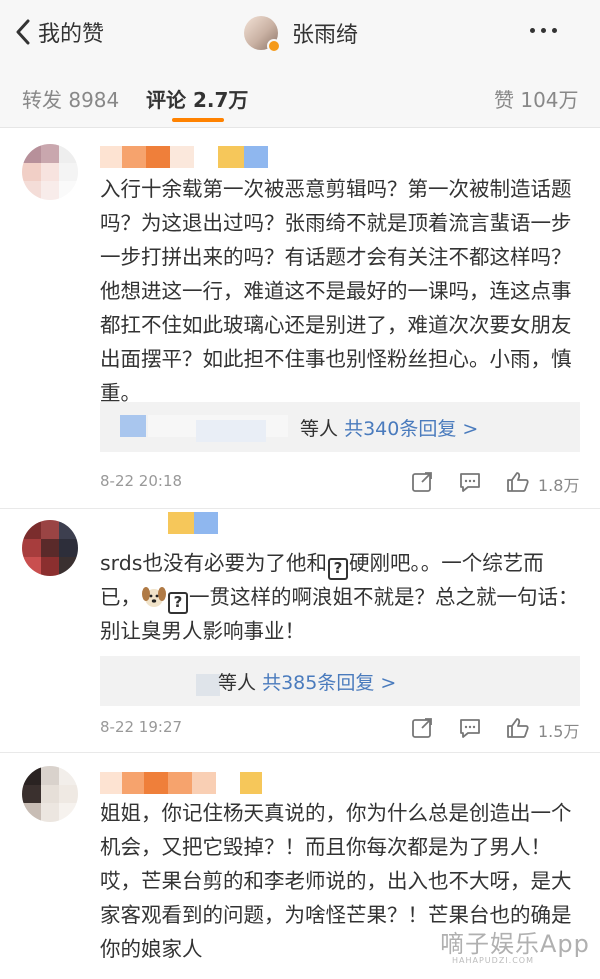 The height and width of the screenshot is (979, 600). Describe the element at coordinates (411, 429) in the screenshot. I see `replies-link: 共340条回复 >` at that location.